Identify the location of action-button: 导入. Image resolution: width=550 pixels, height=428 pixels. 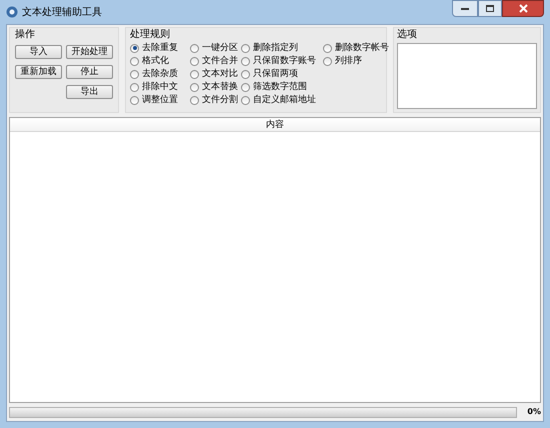
(38, 52).